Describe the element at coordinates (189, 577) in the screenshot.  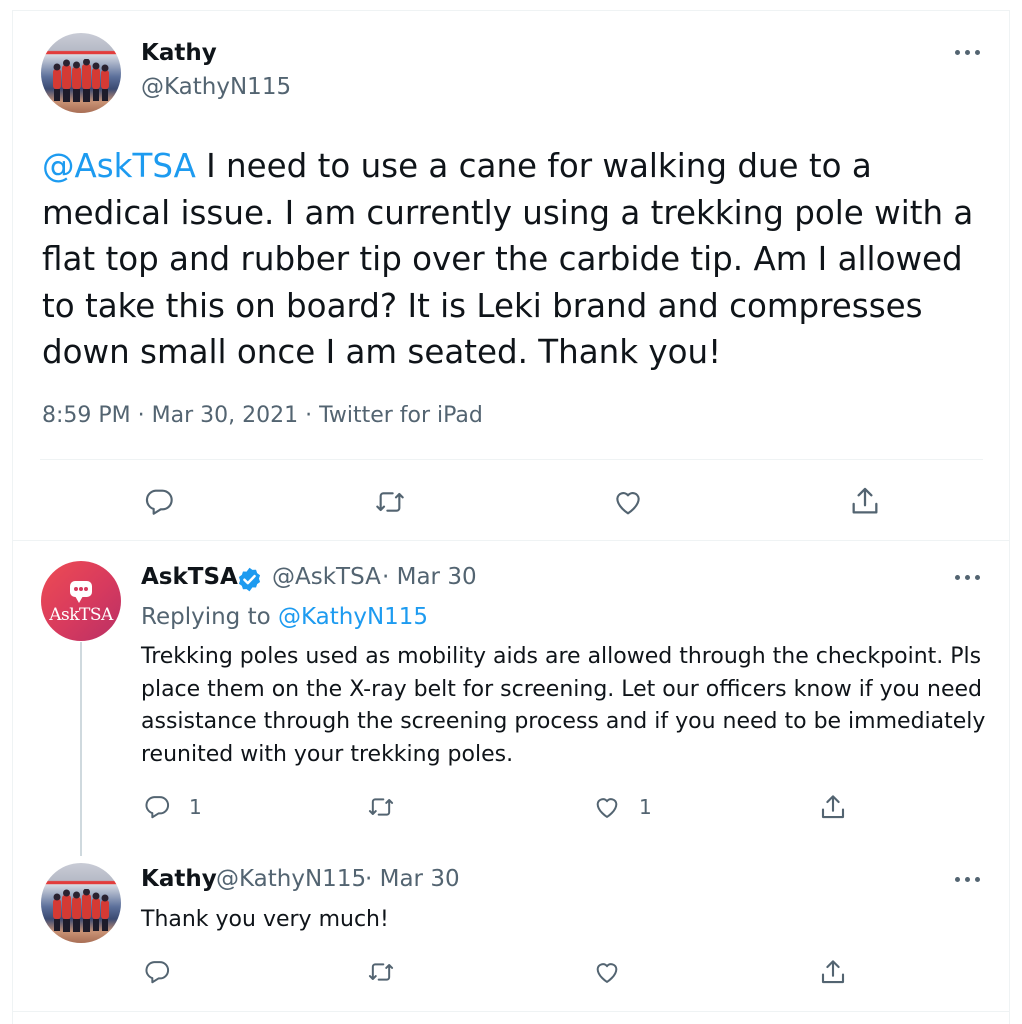
I see `author-name: AskTSA` at that location.